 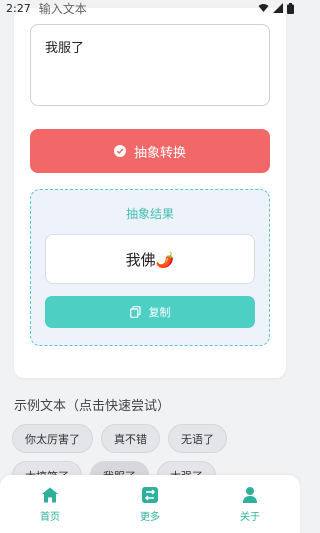 I want to click on nav-label-home: 首页, so click(x=50, y=517).